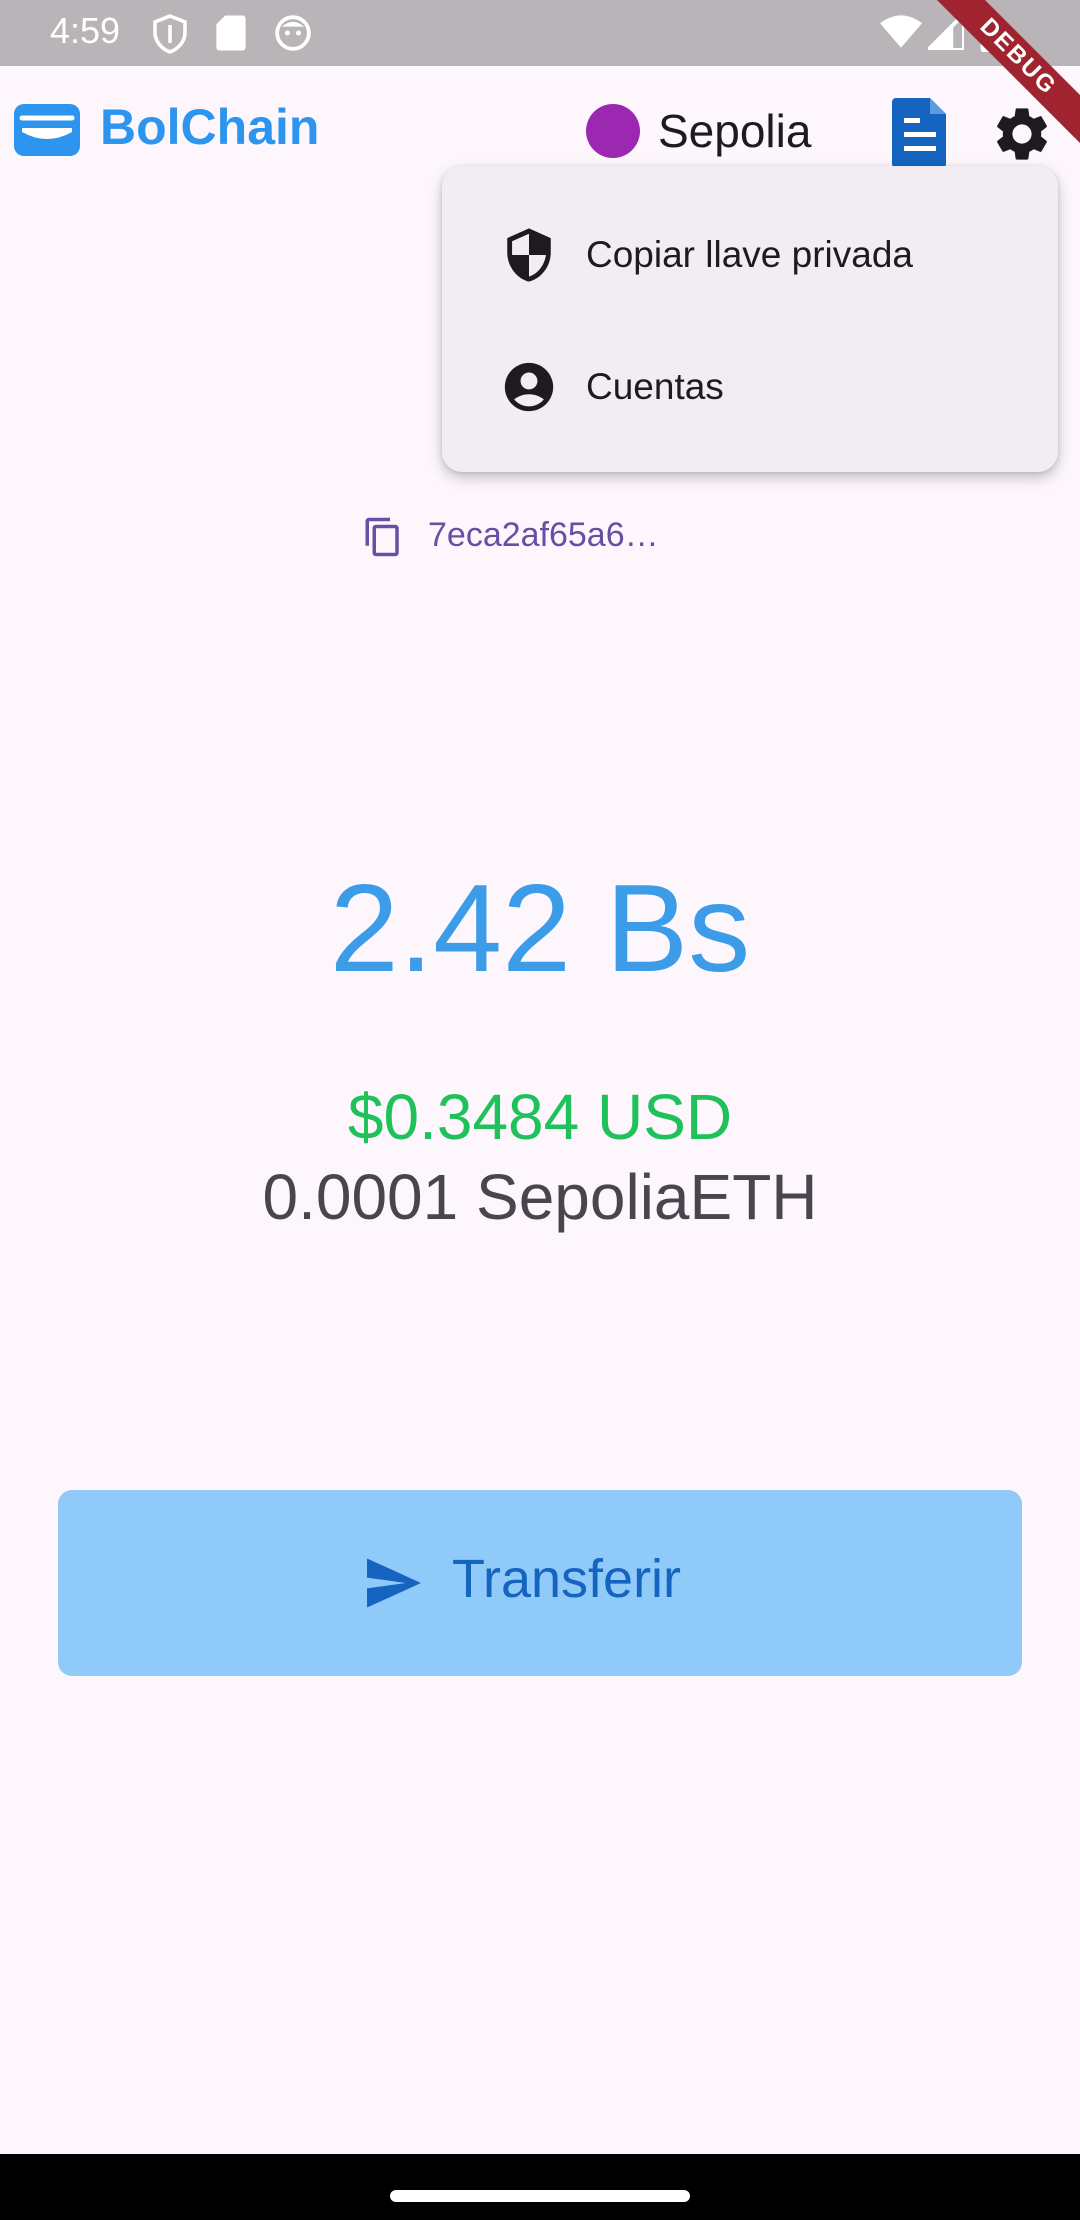 The image size is (1080, 2220). I want to click on send-icon, so click(394, 1583).